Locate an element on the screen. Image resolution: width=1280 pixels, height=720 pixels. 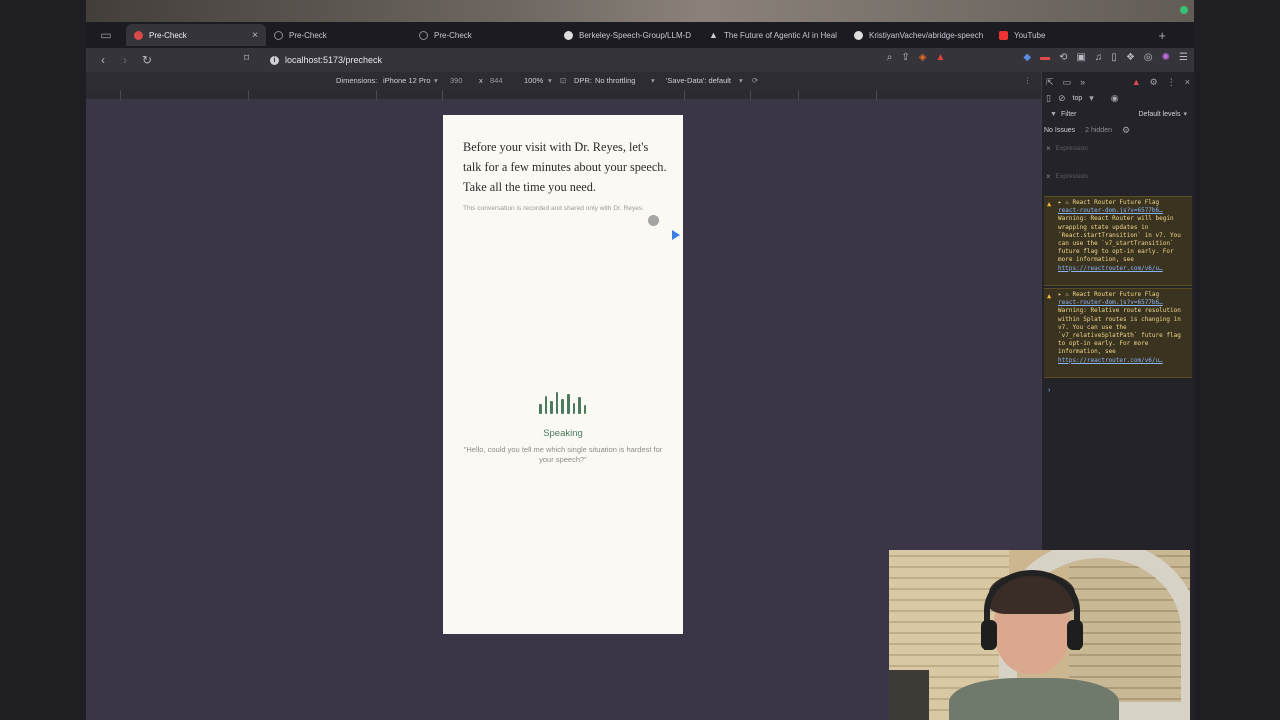
tab-label: The Future of Agentic AI in Heal is located at coordinates (780, 35).